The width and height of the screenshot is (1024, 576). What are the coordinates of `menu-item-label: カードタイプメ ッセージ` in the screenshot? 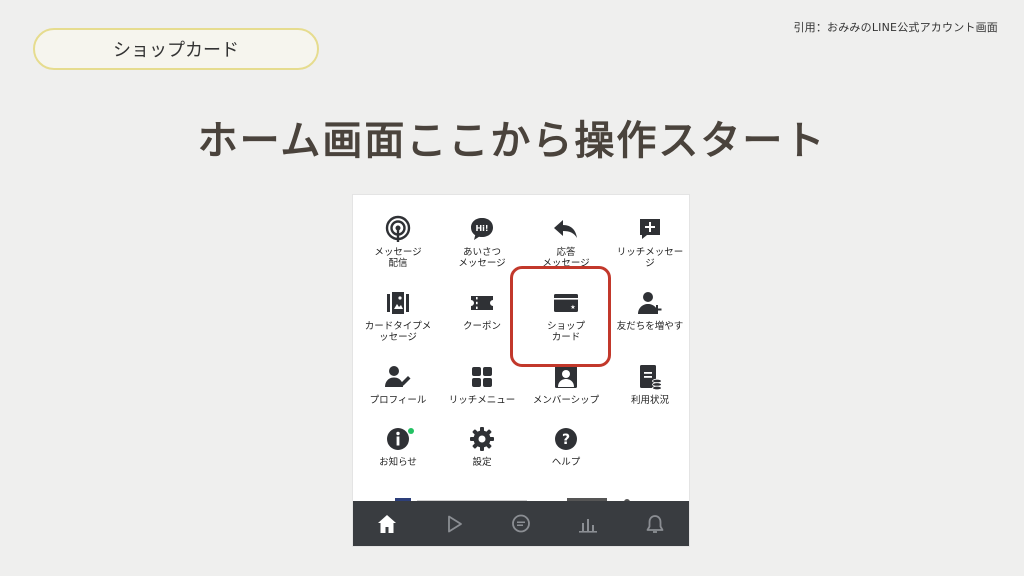 It's located at (398, 332).